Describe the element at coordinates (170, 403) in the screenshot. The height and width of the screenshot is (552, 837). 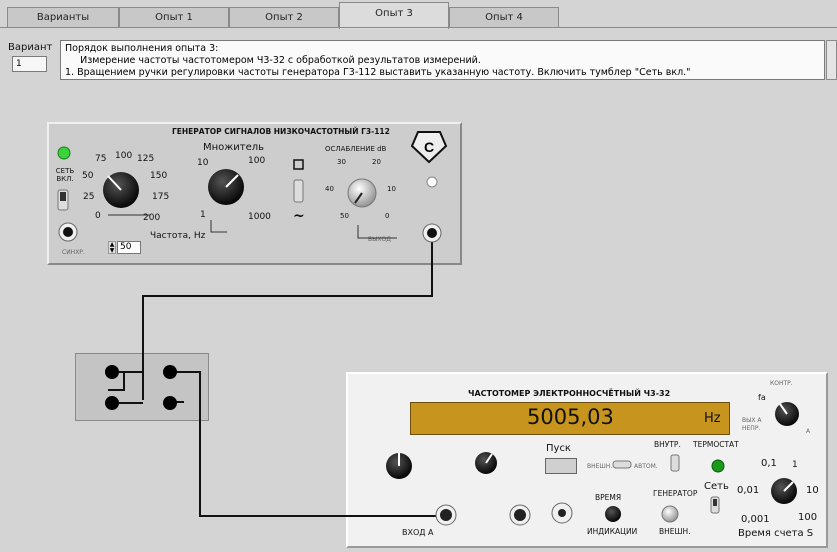
I see `terminal-bottom-right` at that location.